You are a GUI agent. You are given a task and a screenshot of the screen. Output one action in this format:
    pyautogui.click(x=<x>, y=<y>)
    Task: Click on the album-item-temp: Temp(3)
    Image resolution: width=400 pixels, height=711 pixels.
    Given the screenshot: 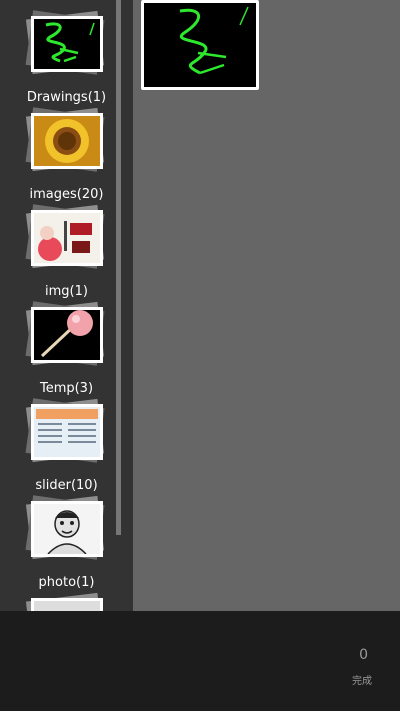 What is the action you would take?
    pyautogui.click(x=66, y=346)
    